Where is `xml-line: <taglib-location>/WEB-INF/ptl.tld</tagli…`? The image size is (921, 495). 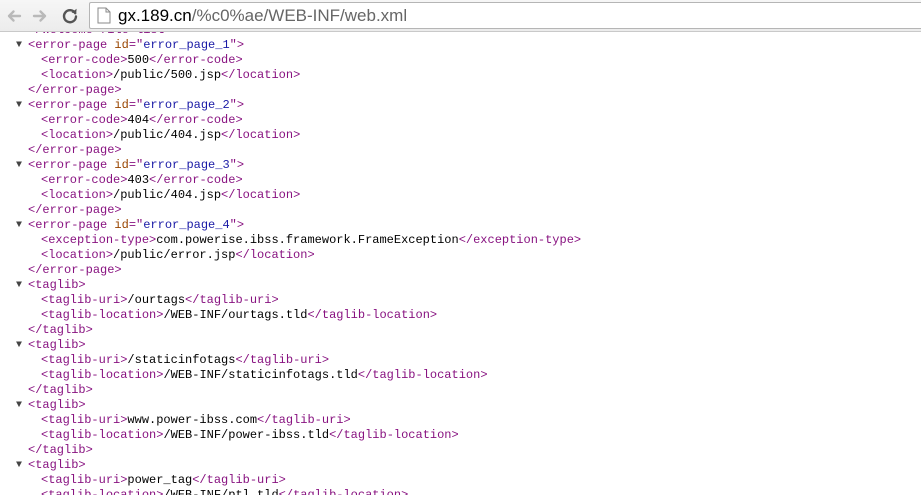
xml-line: <taglib-location>/WEB-INF/ptl.tld</tagli… is located at coordinates (460, 491).